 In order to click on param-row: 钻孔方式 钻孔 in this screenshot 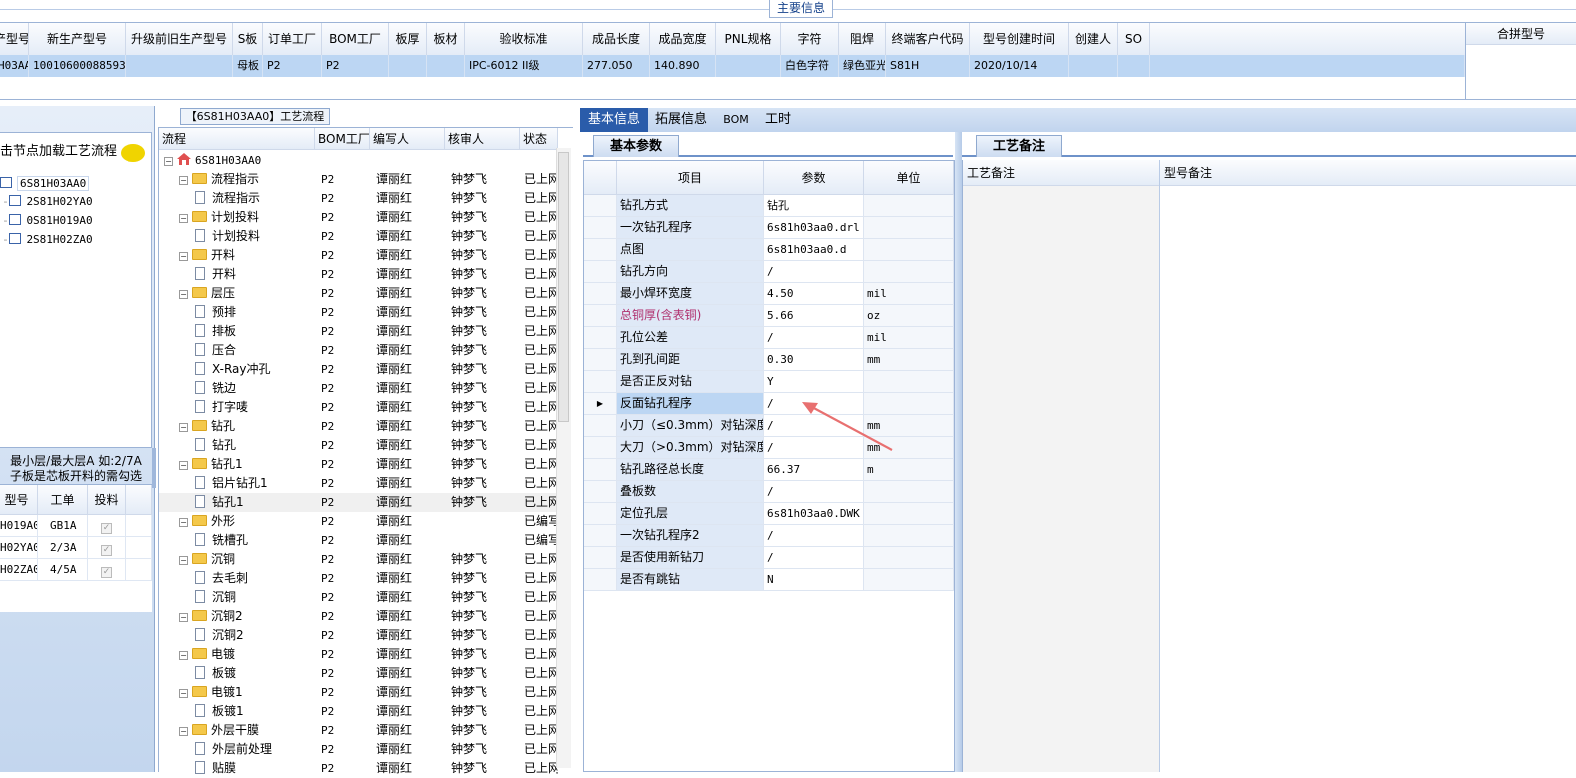, I will do `click(769, 206)`.